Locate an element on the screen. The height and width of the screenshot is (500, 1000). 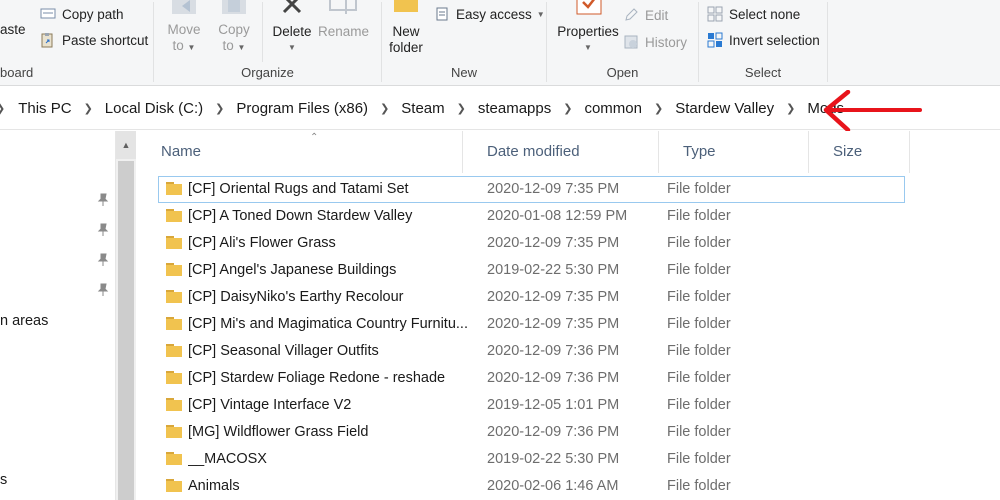
file-date-modified: 2020-02-06 1:46 AM is located at coordinates (553, 486).